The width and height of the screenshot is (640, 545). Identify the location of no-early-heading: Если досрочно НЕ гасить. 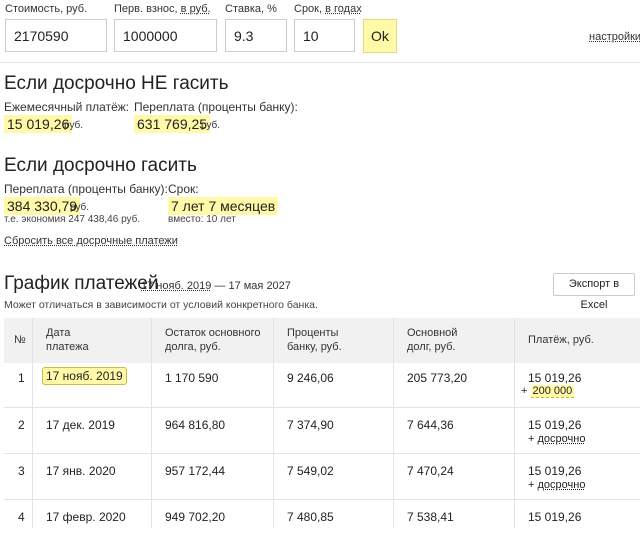
(116, 83).